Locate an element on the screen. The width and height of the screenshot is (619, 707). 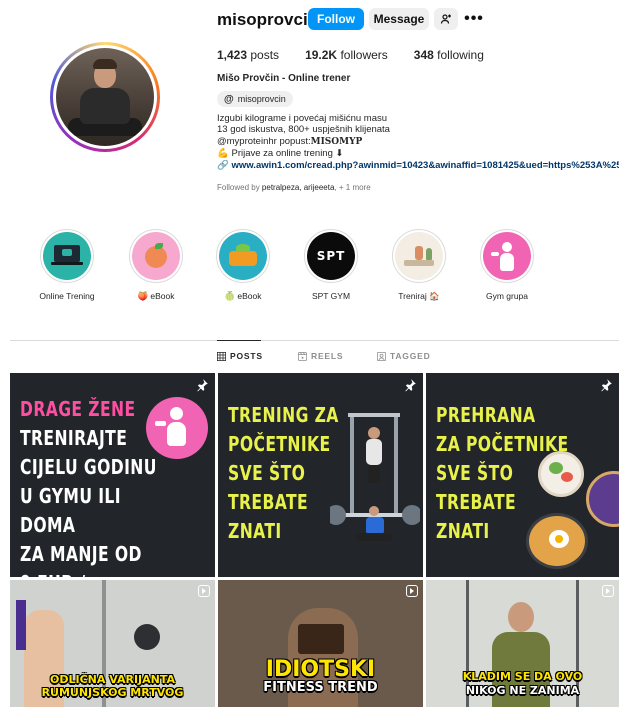
add-user-icon is located at coordinates (445, 19).